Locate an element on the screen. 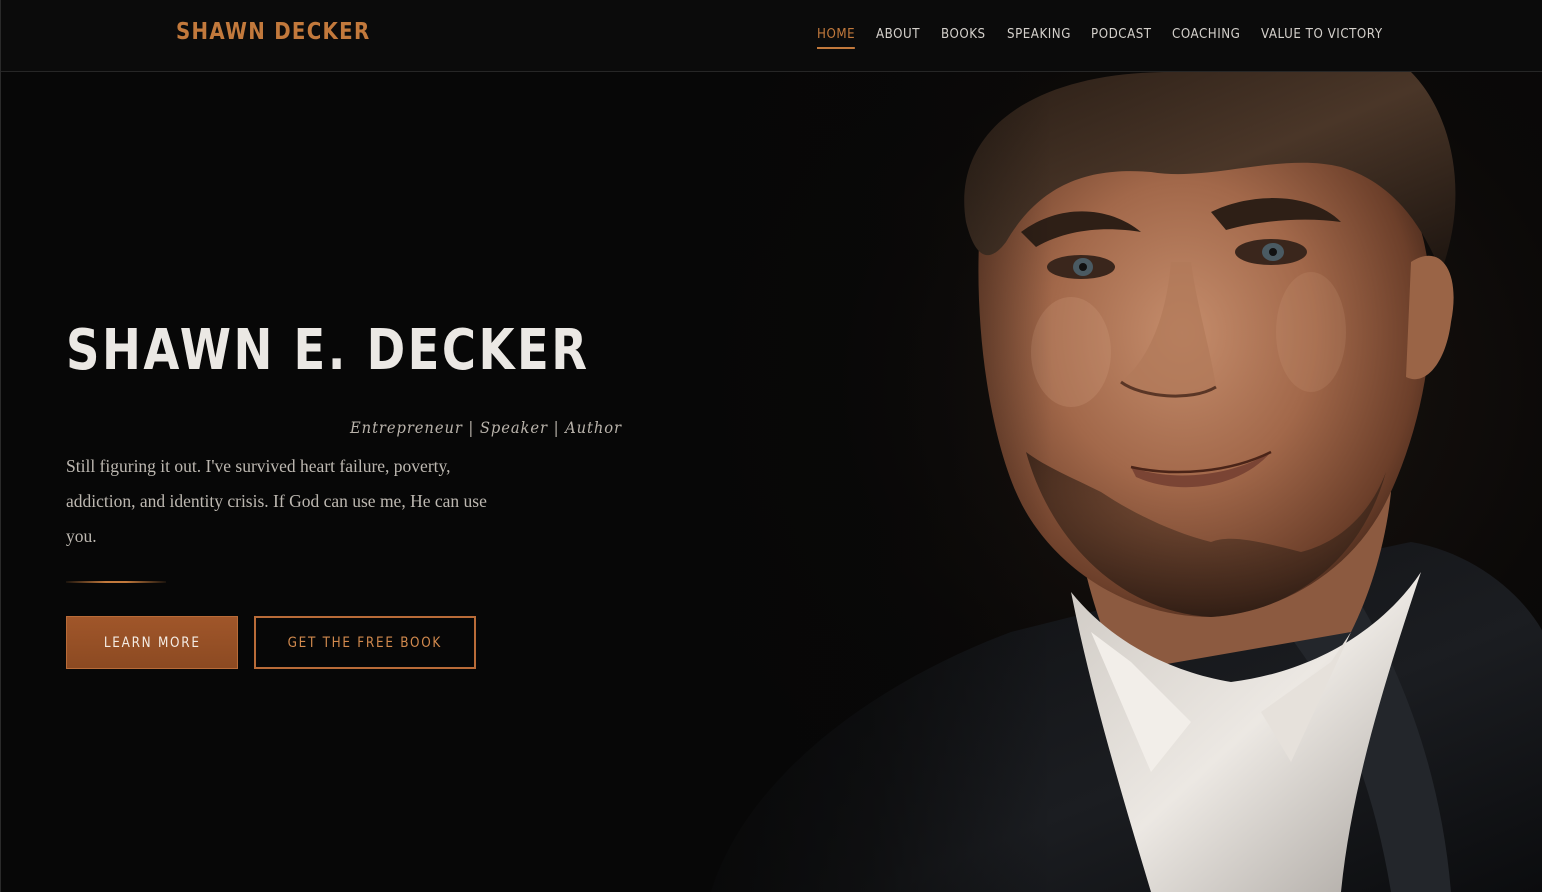 The image size is (1542, 892). hero-intro-line: you. is located at coordinates (81, 536).